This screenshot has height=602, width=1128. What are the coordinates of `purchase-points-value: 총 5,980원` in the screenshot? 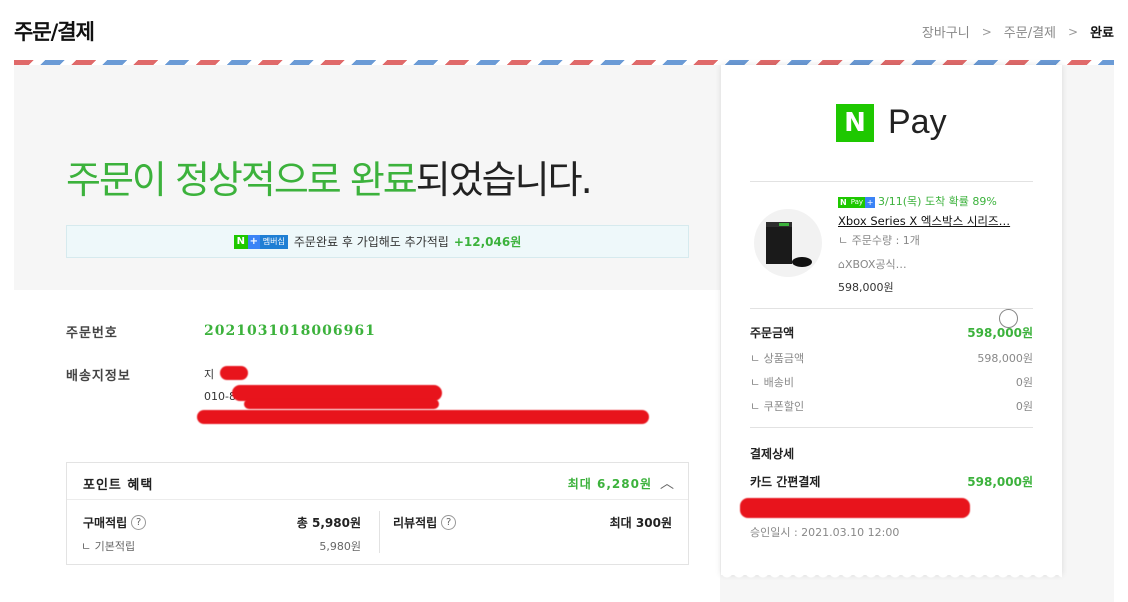 It's located at (328, 523).